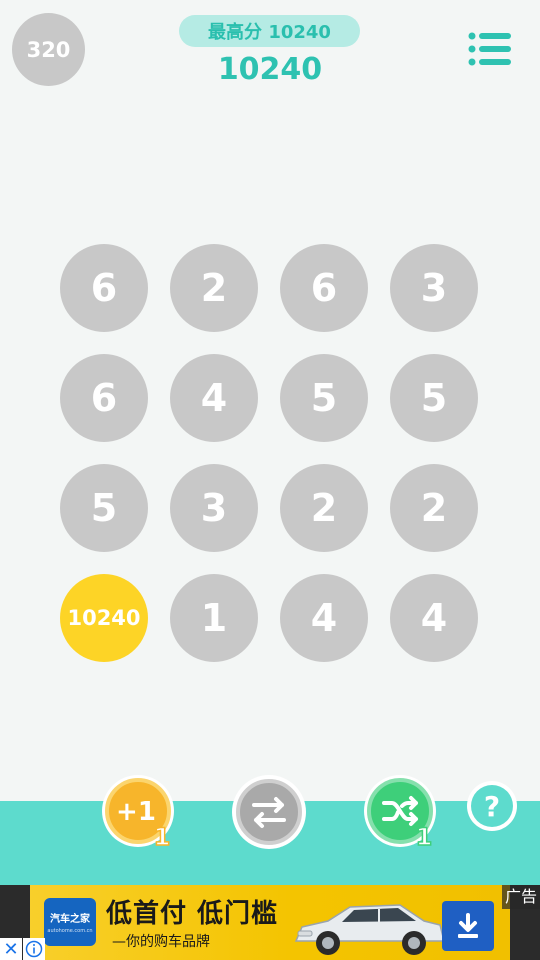 Image resolution: width=540 pixels, height=960 pixels. What do you see at coordinates (424, 836) in the screenshot?
I see `shuffle-count: 1` at bounding box center [424, 836].